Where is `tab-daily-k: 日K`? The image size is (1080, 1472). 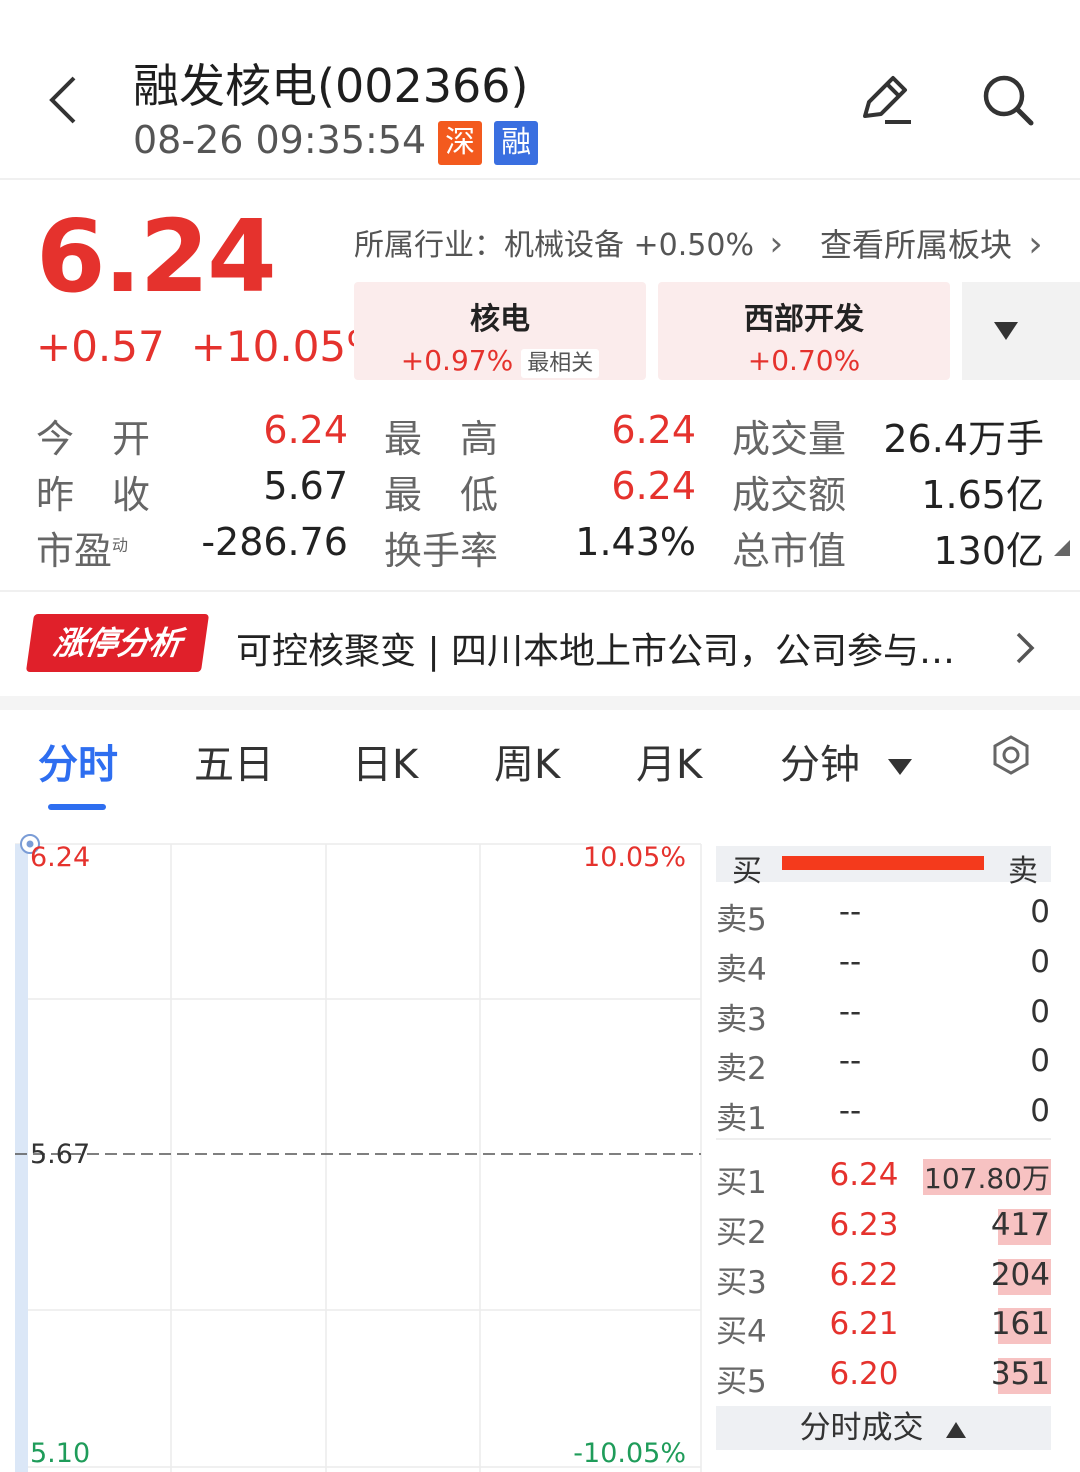 tab-daily-k: 日K is located at coordinates (385, 761).